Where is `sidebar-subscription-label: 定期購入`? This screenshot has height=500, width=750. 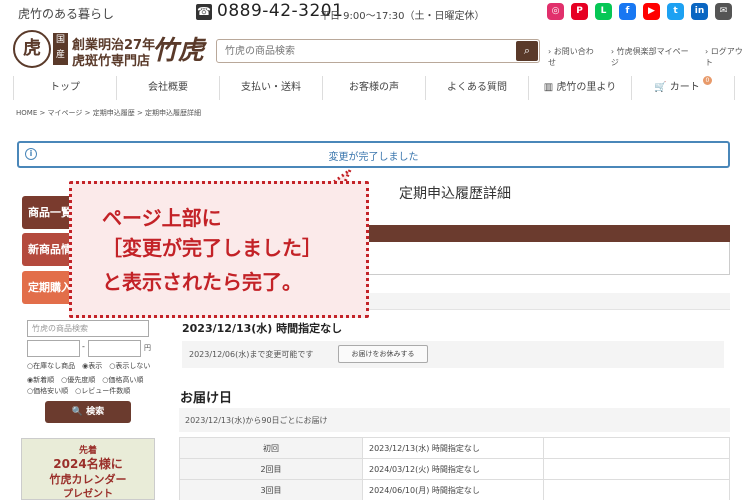 sidebar-subscription-label: 定期購入 is located at coordinates (50, 287).